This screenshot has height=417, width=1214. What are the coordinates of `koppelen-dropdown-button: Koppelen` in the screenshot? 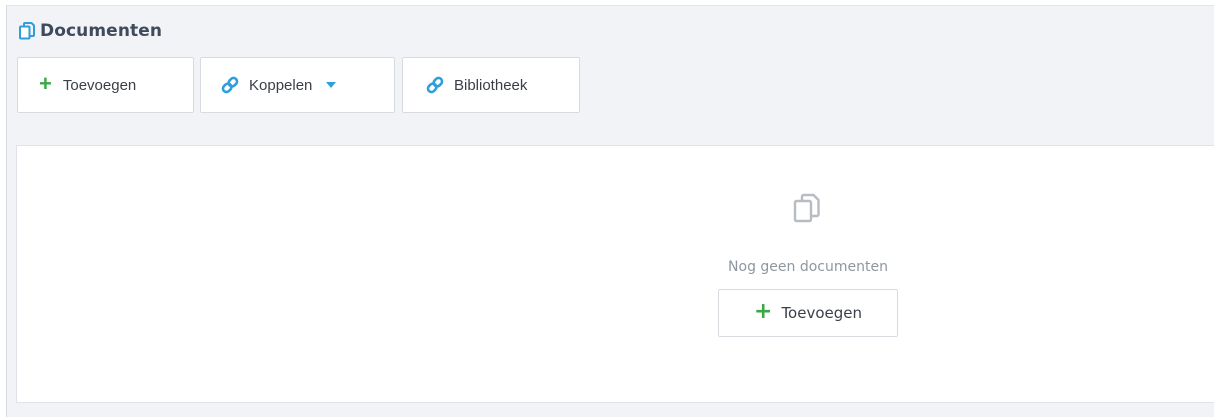 It's located at (297, 85).